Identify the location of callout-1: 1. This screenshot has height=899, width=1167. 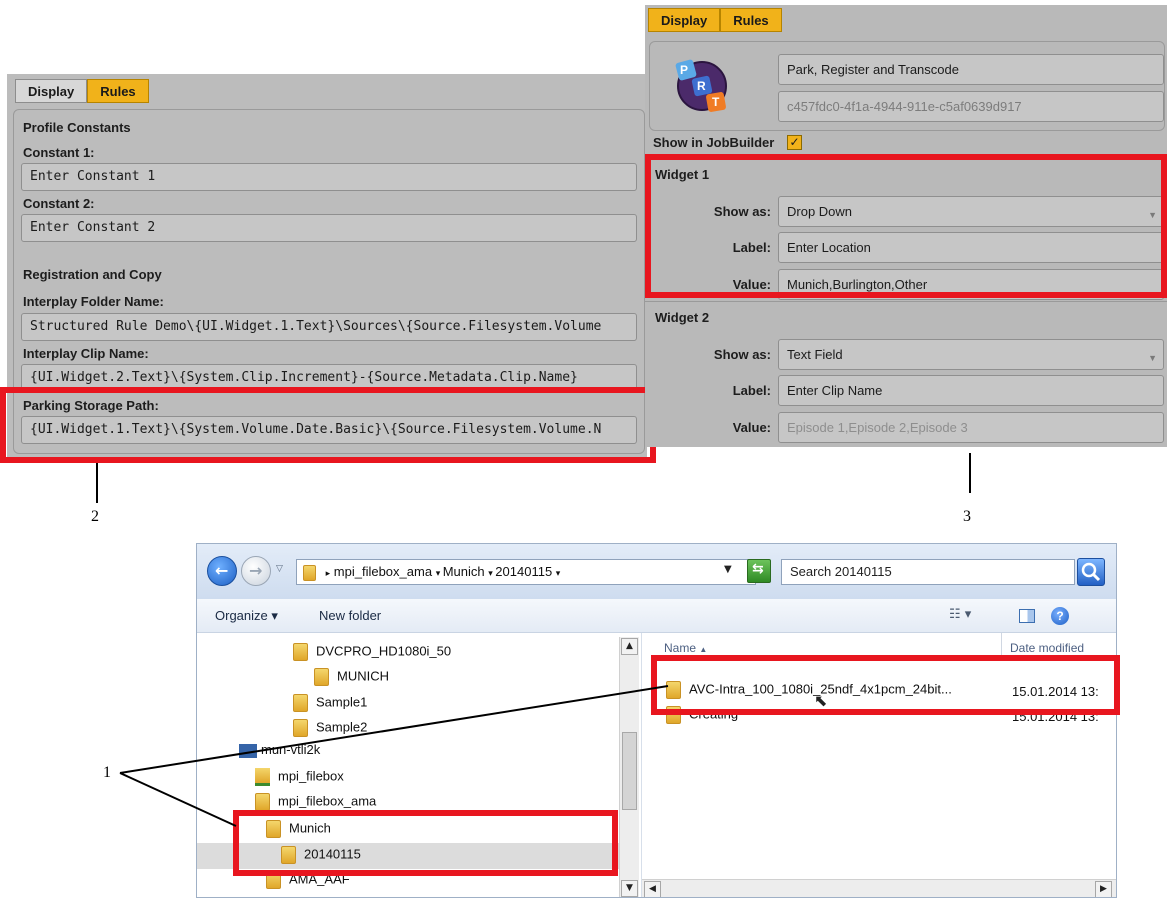
(107, 772).